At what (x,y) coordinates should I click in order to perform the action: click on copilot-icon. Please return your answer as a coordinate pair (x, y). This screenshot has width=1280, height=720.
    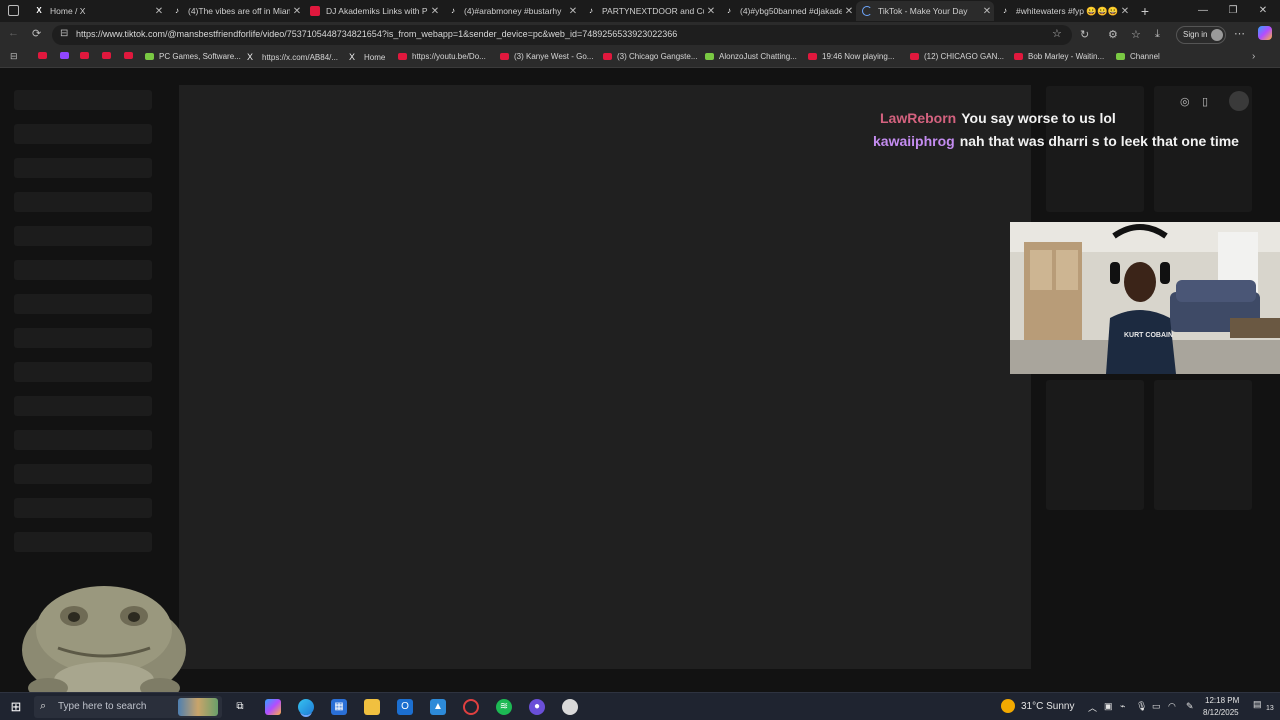
    Looking at the image, I should click on (1265, 33).